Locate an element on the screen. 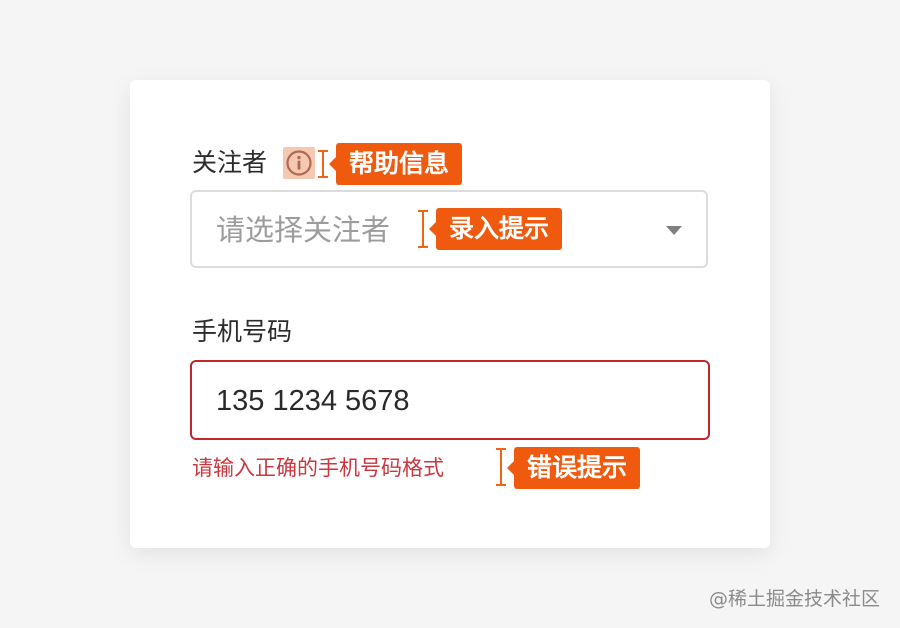  follower-label: 关注者 is located at coordinates (230, 162).